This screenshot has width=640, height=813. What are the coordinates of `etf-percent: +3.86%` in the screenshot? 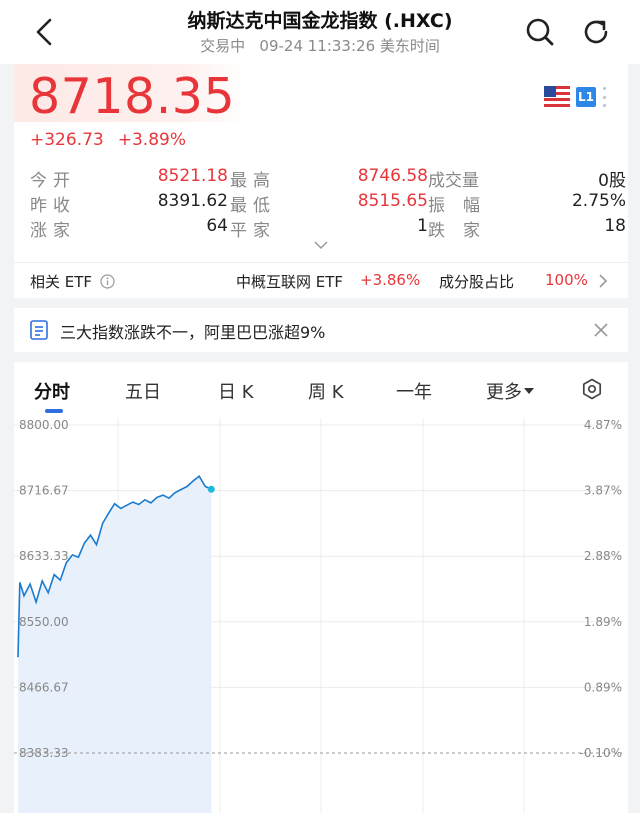 It's located at (390, 280).